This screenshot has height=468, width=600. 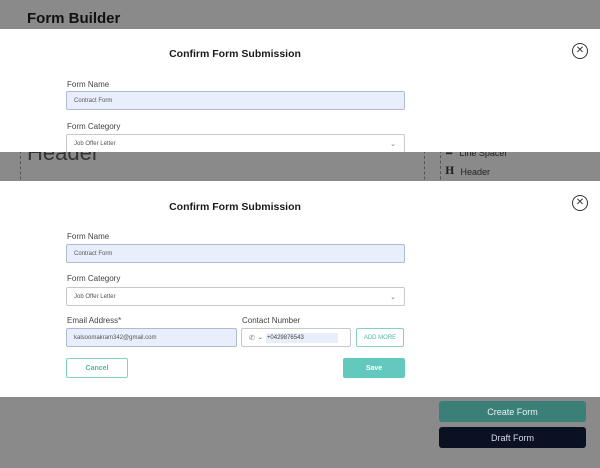 I want to click on contact-number-input: +0429876543, so click(x=301, y=337).